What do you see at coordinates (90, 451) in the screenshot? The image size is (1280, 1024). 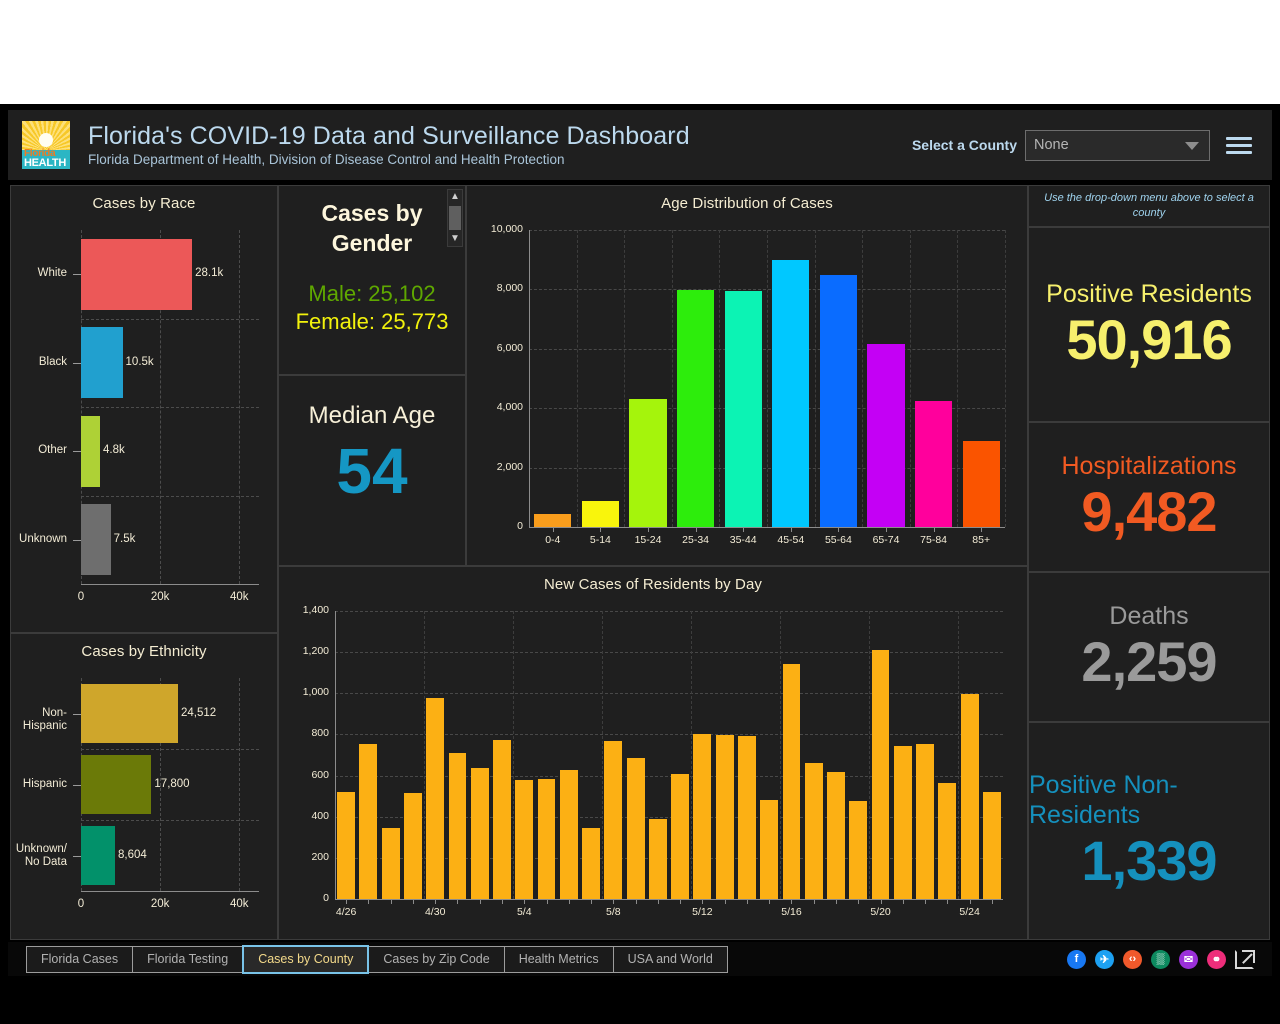 I see `bar-other` at bounding box center [90, 451].